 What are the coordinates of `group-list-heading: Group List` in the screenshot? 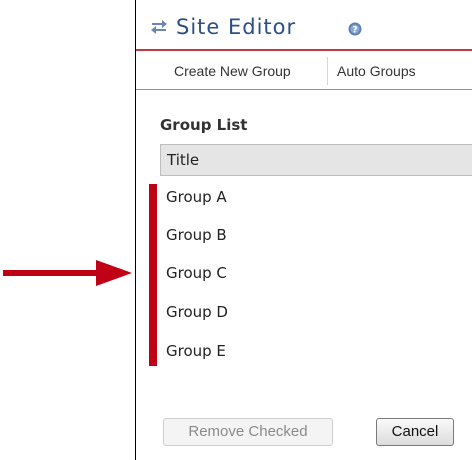 It's located at (204, 125).